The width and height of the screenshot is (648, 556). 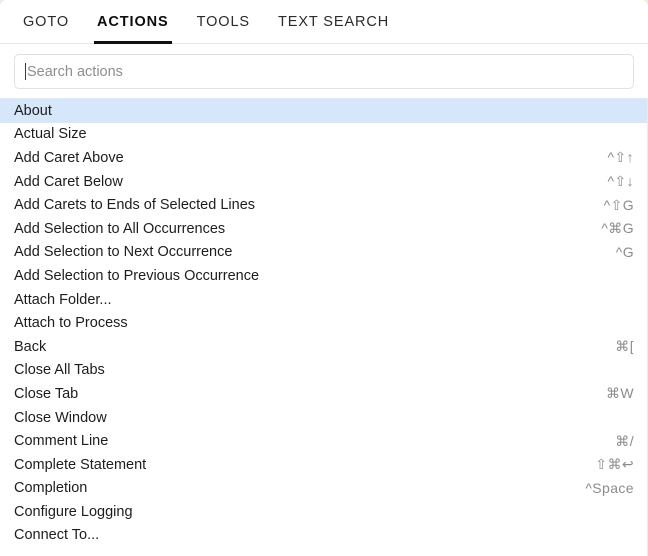 What do you see at coordinates (137, 275) in the screenshot?
I see `action-label: Add Selection to Previous Occurrence` at bounding box center [137, 275].